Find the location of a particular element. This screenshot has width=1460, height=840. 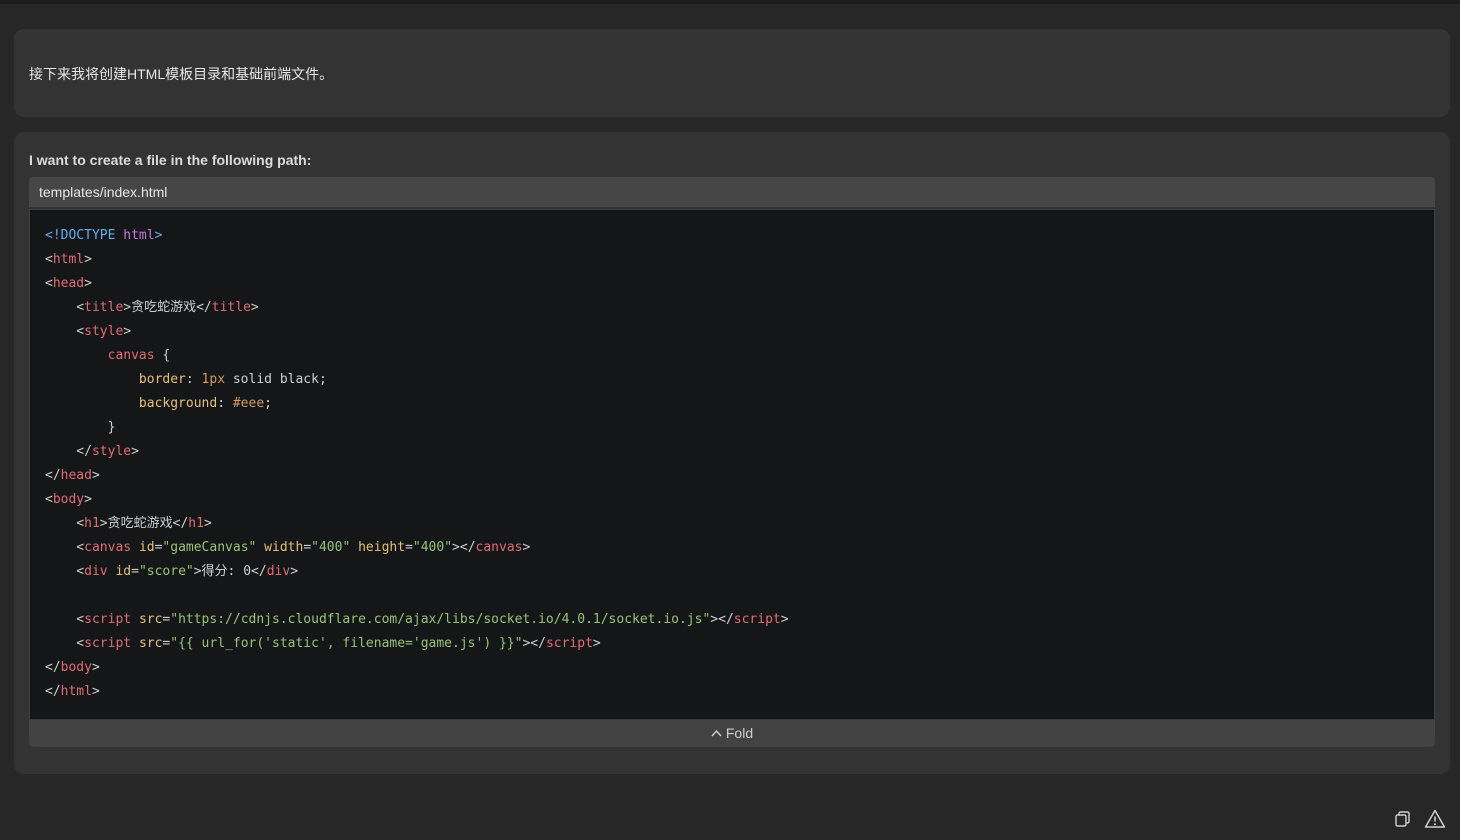

code-line: canvas { is located at coordinates (108, 356).